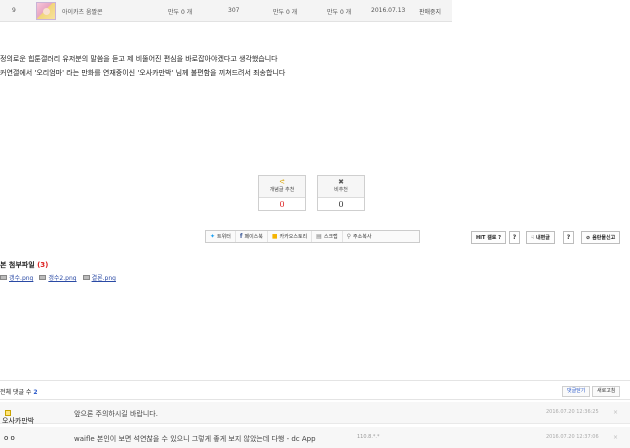 This screenshot has height=448, width=630. Describe the element at coordinates (17, 265) in the screenshot. I see `attachments-label: 본 첨부파일` at that location.